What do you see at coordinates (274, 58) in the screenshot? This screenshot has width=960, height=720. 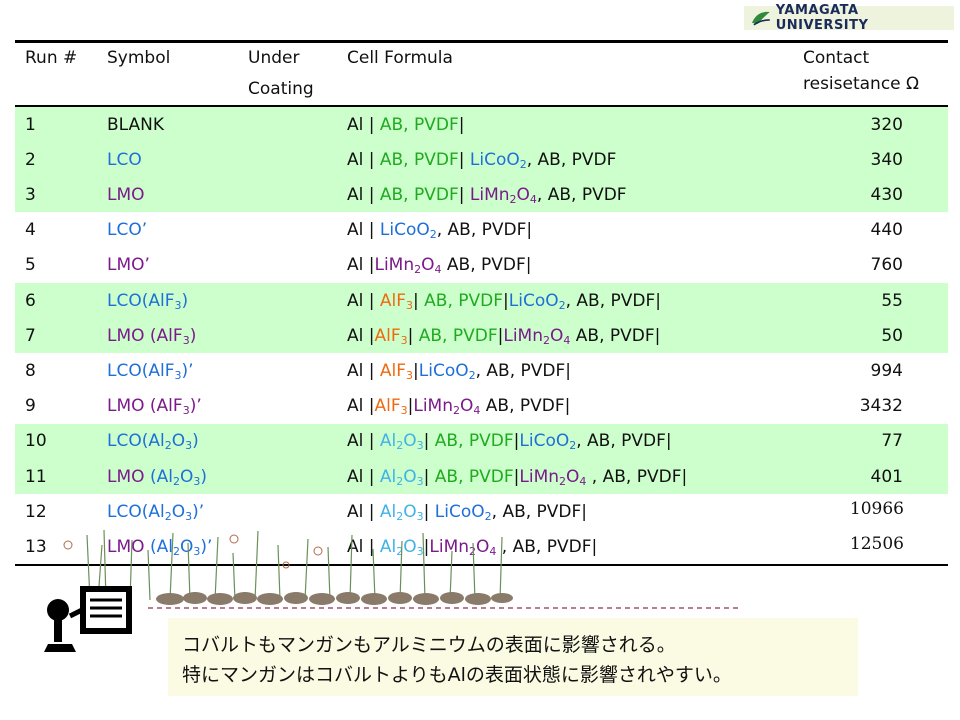 I see `header-under: Under` at bounding box center [274, 58].